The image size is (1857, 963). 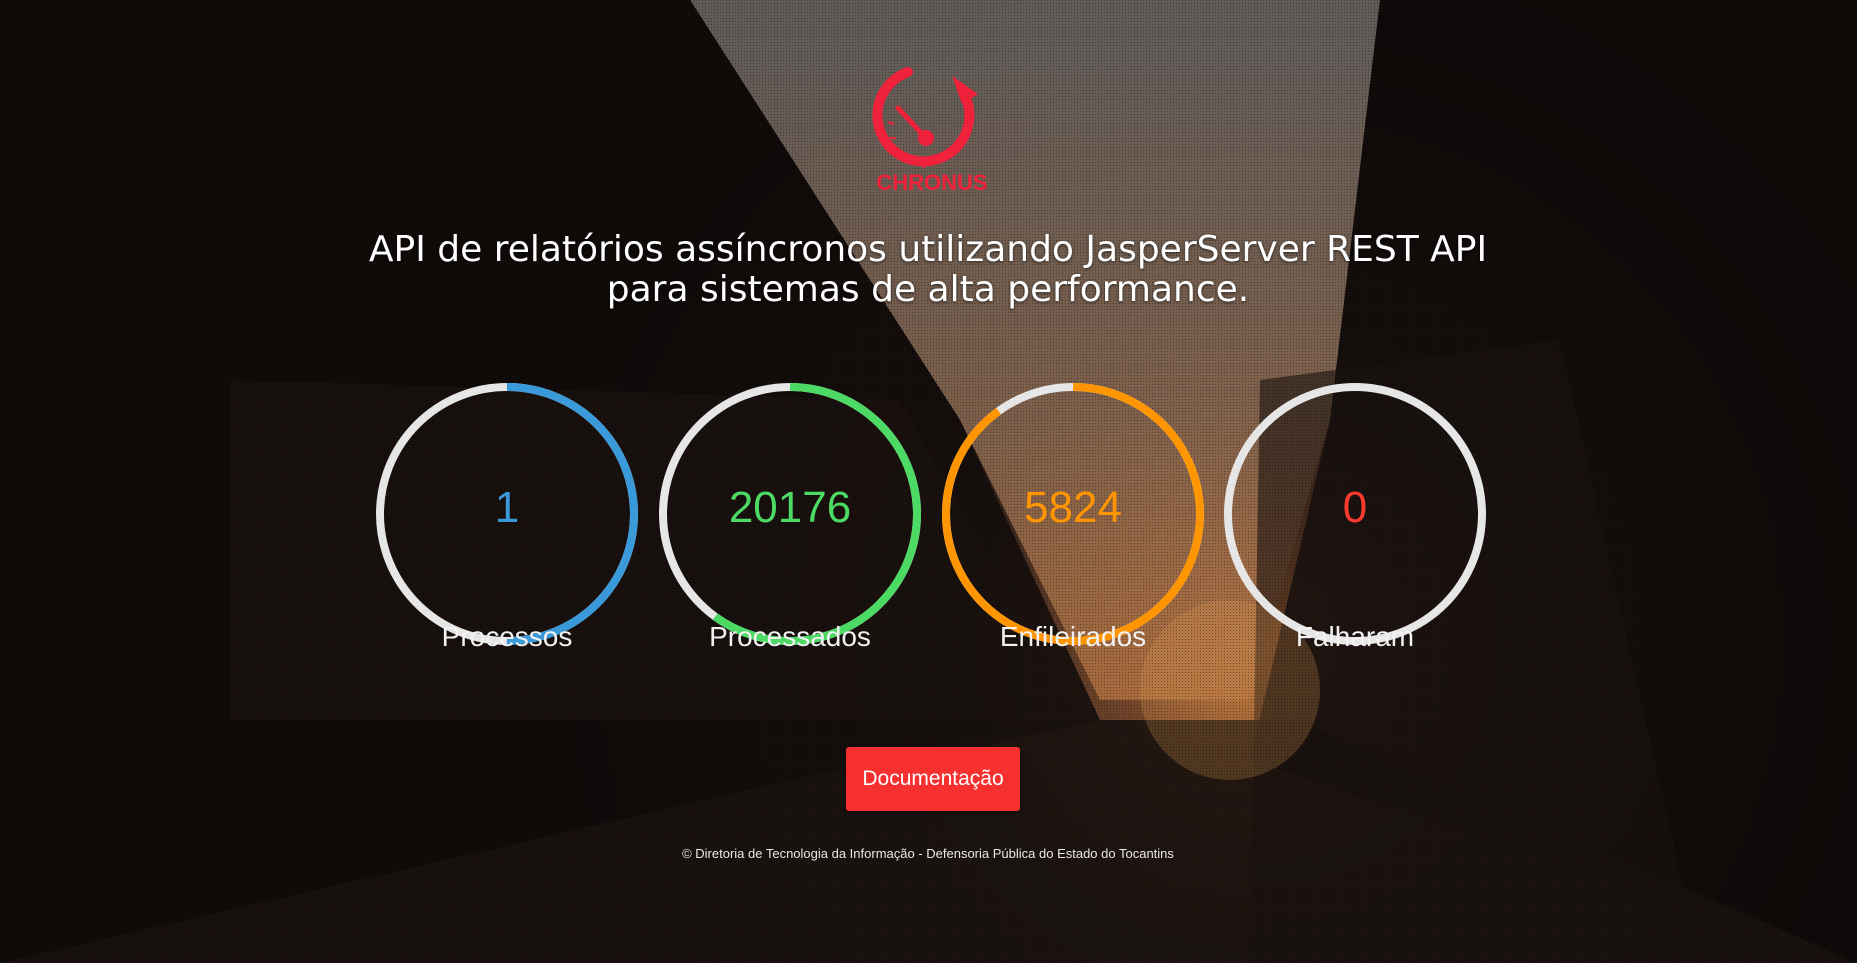 What do you see at coordinates (790, 507) in the screenshot?
I see `stat-value: 20176` at bounding box center [790, 507].